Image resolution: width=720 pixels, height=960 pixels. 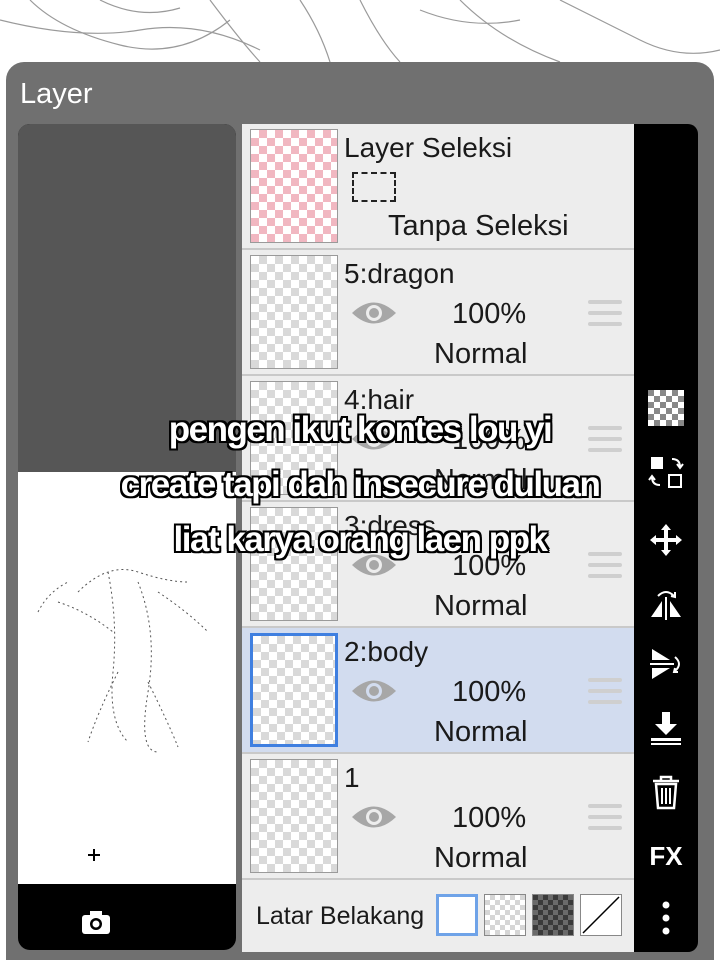 I want to click on background-dark-swatch, so click(x=553, y=915).